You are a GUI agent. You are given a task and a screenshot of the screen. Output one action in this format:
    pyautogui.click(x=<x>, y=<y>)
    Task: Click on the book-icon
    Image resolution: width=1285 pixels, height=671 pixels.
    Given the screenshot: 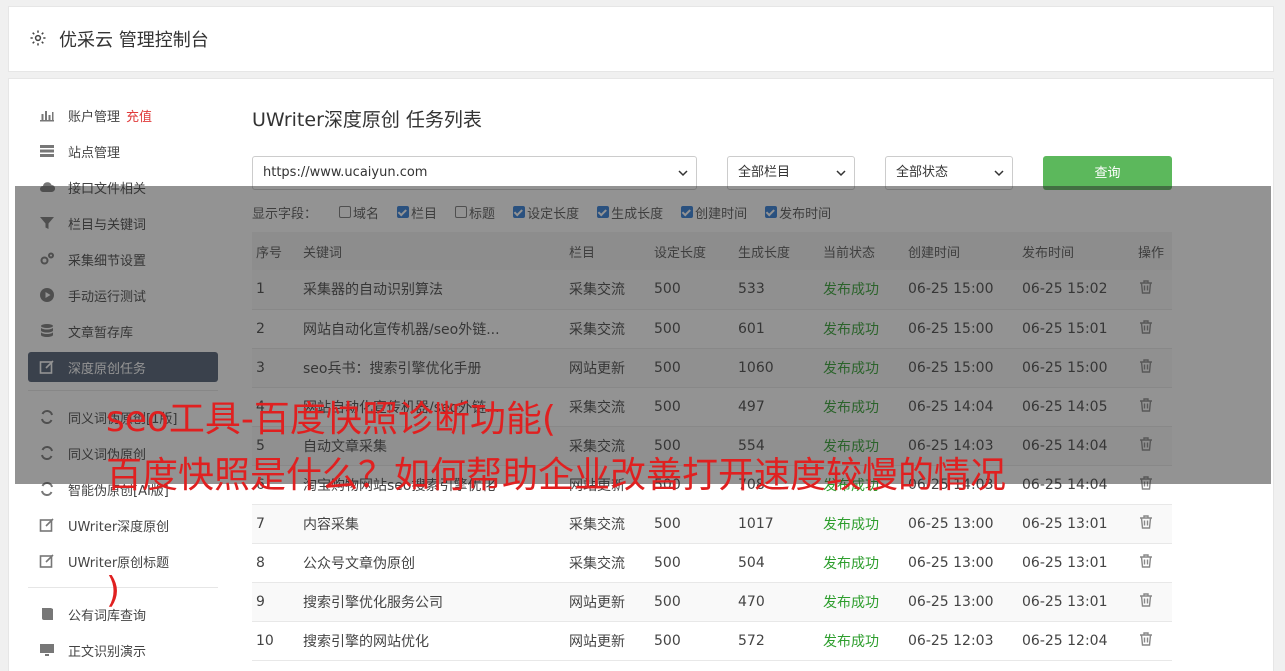 What is the action you would take?
    pyautogui.click(x=47, y=614)
    